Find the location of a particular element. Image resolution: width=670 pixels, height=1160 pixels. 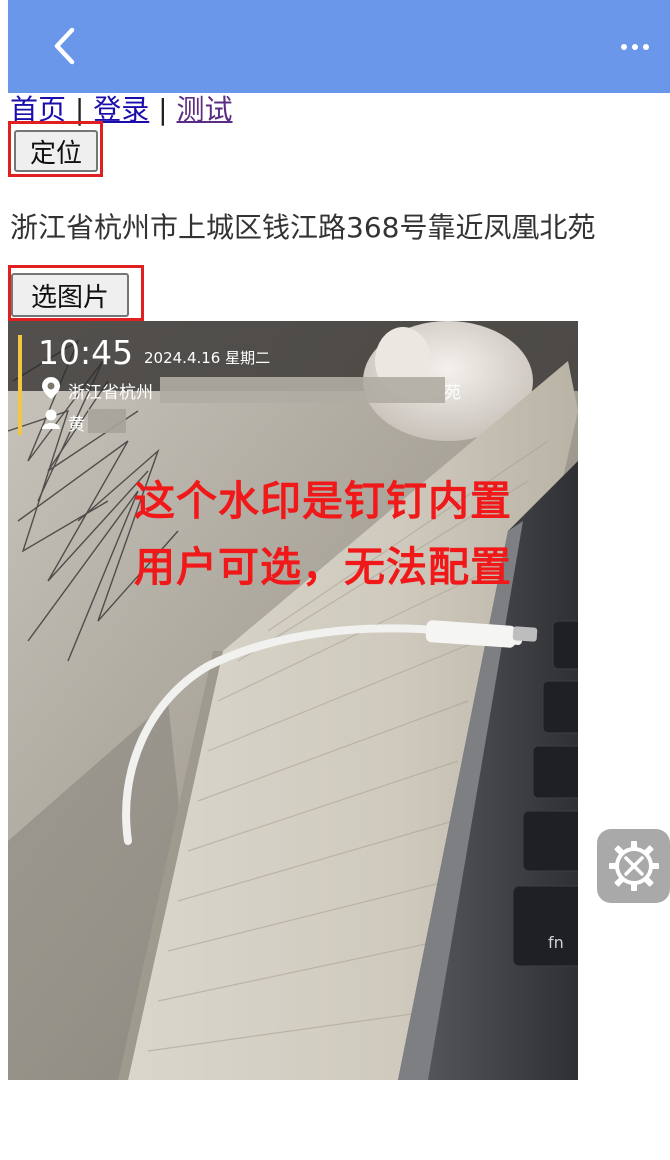

locate-button: 定位 is located at coordinates (56, 151).